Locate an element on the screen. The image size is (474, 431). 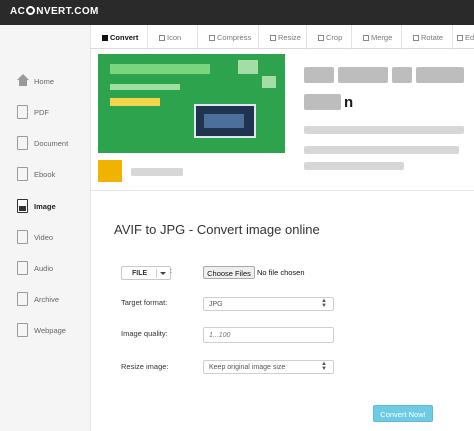
logo-suffix: NVERT.COM is located at coordinates (67, 11).